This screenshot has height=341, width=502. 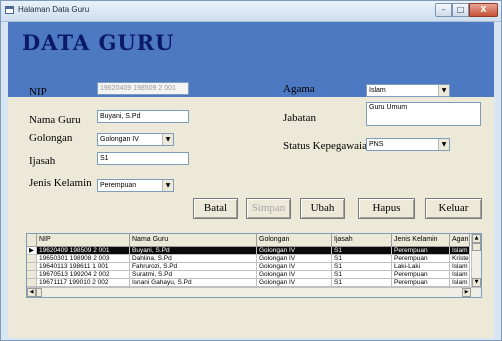 What do you see at coordinates (193, 259) in the screenshot?
I see `table-cell: Dahlina, S.Pd` at bounding box center [193, 259].